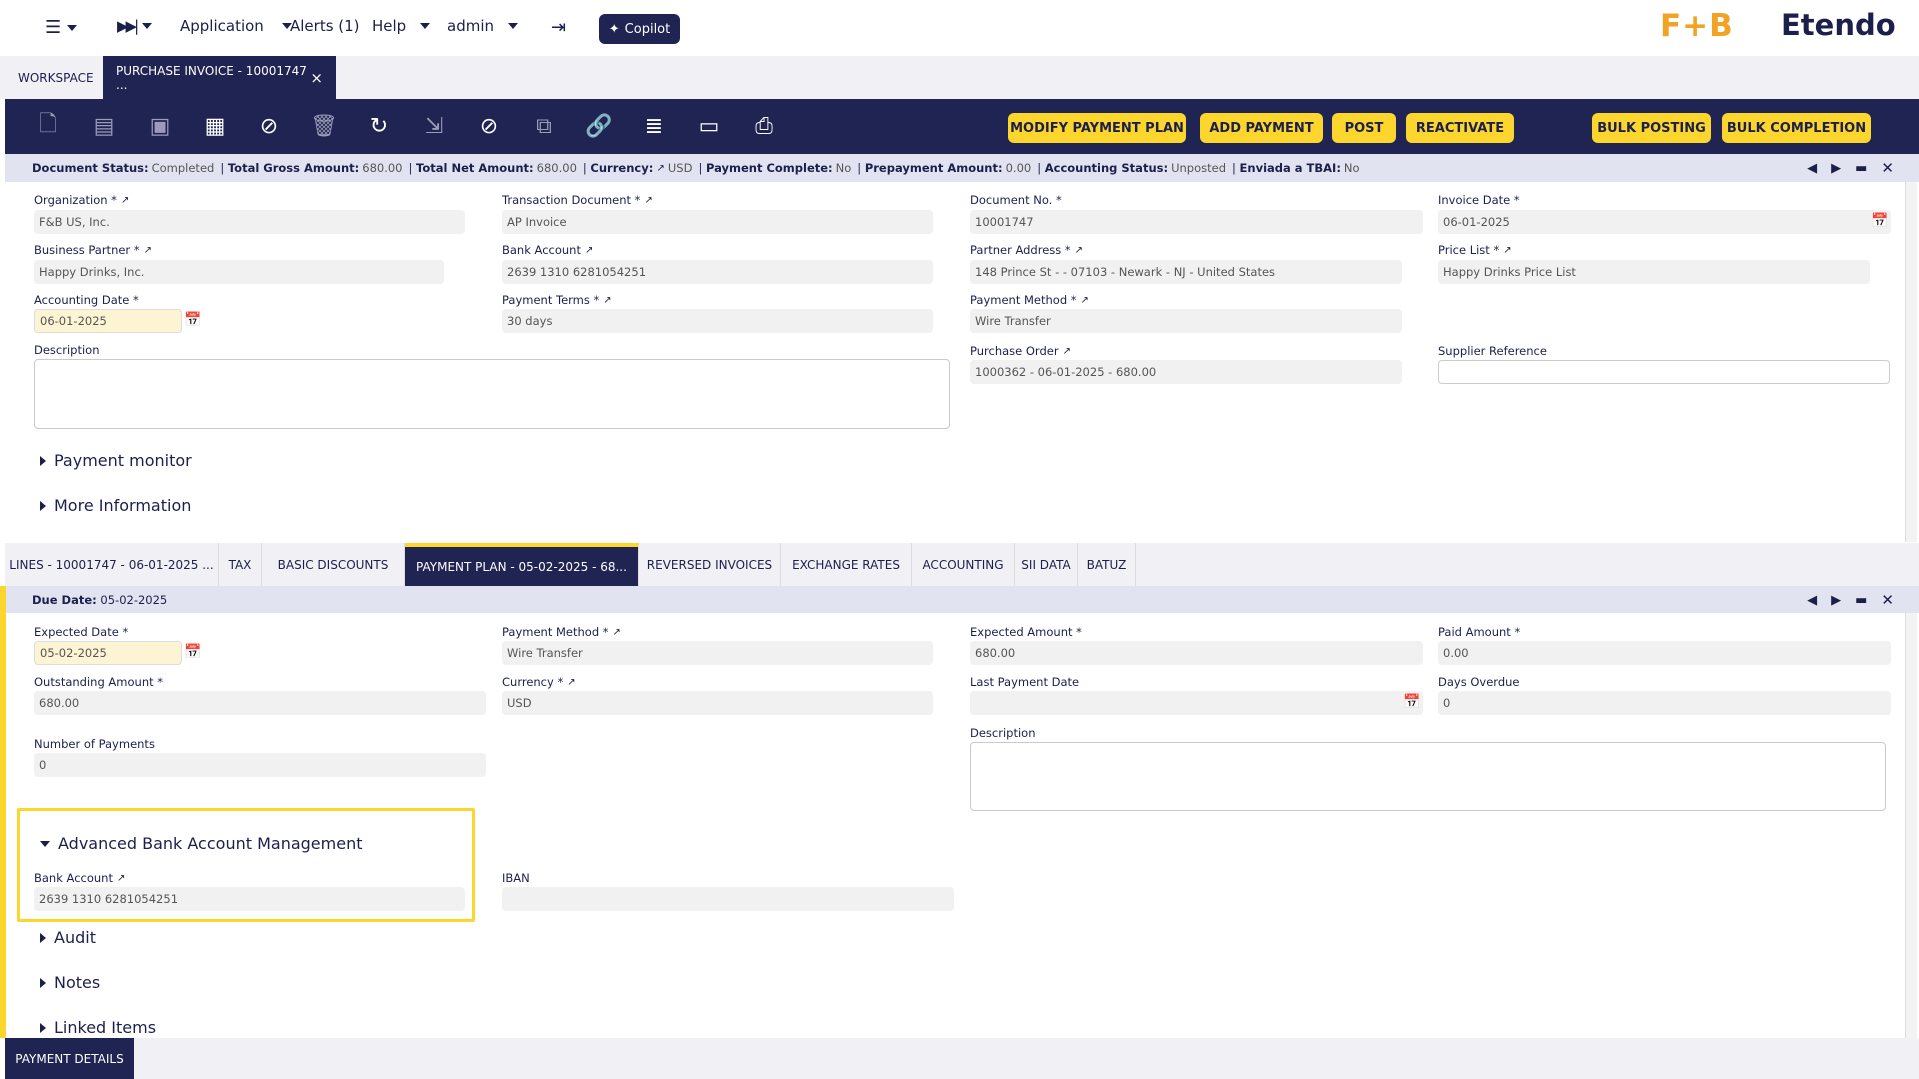 This screenshot has height=1079, width=1919. Describe the element at coordinates (249, 899) in the screenshot. I see `plan-bank-account-field: 2639 1310 6281054251` at that location.